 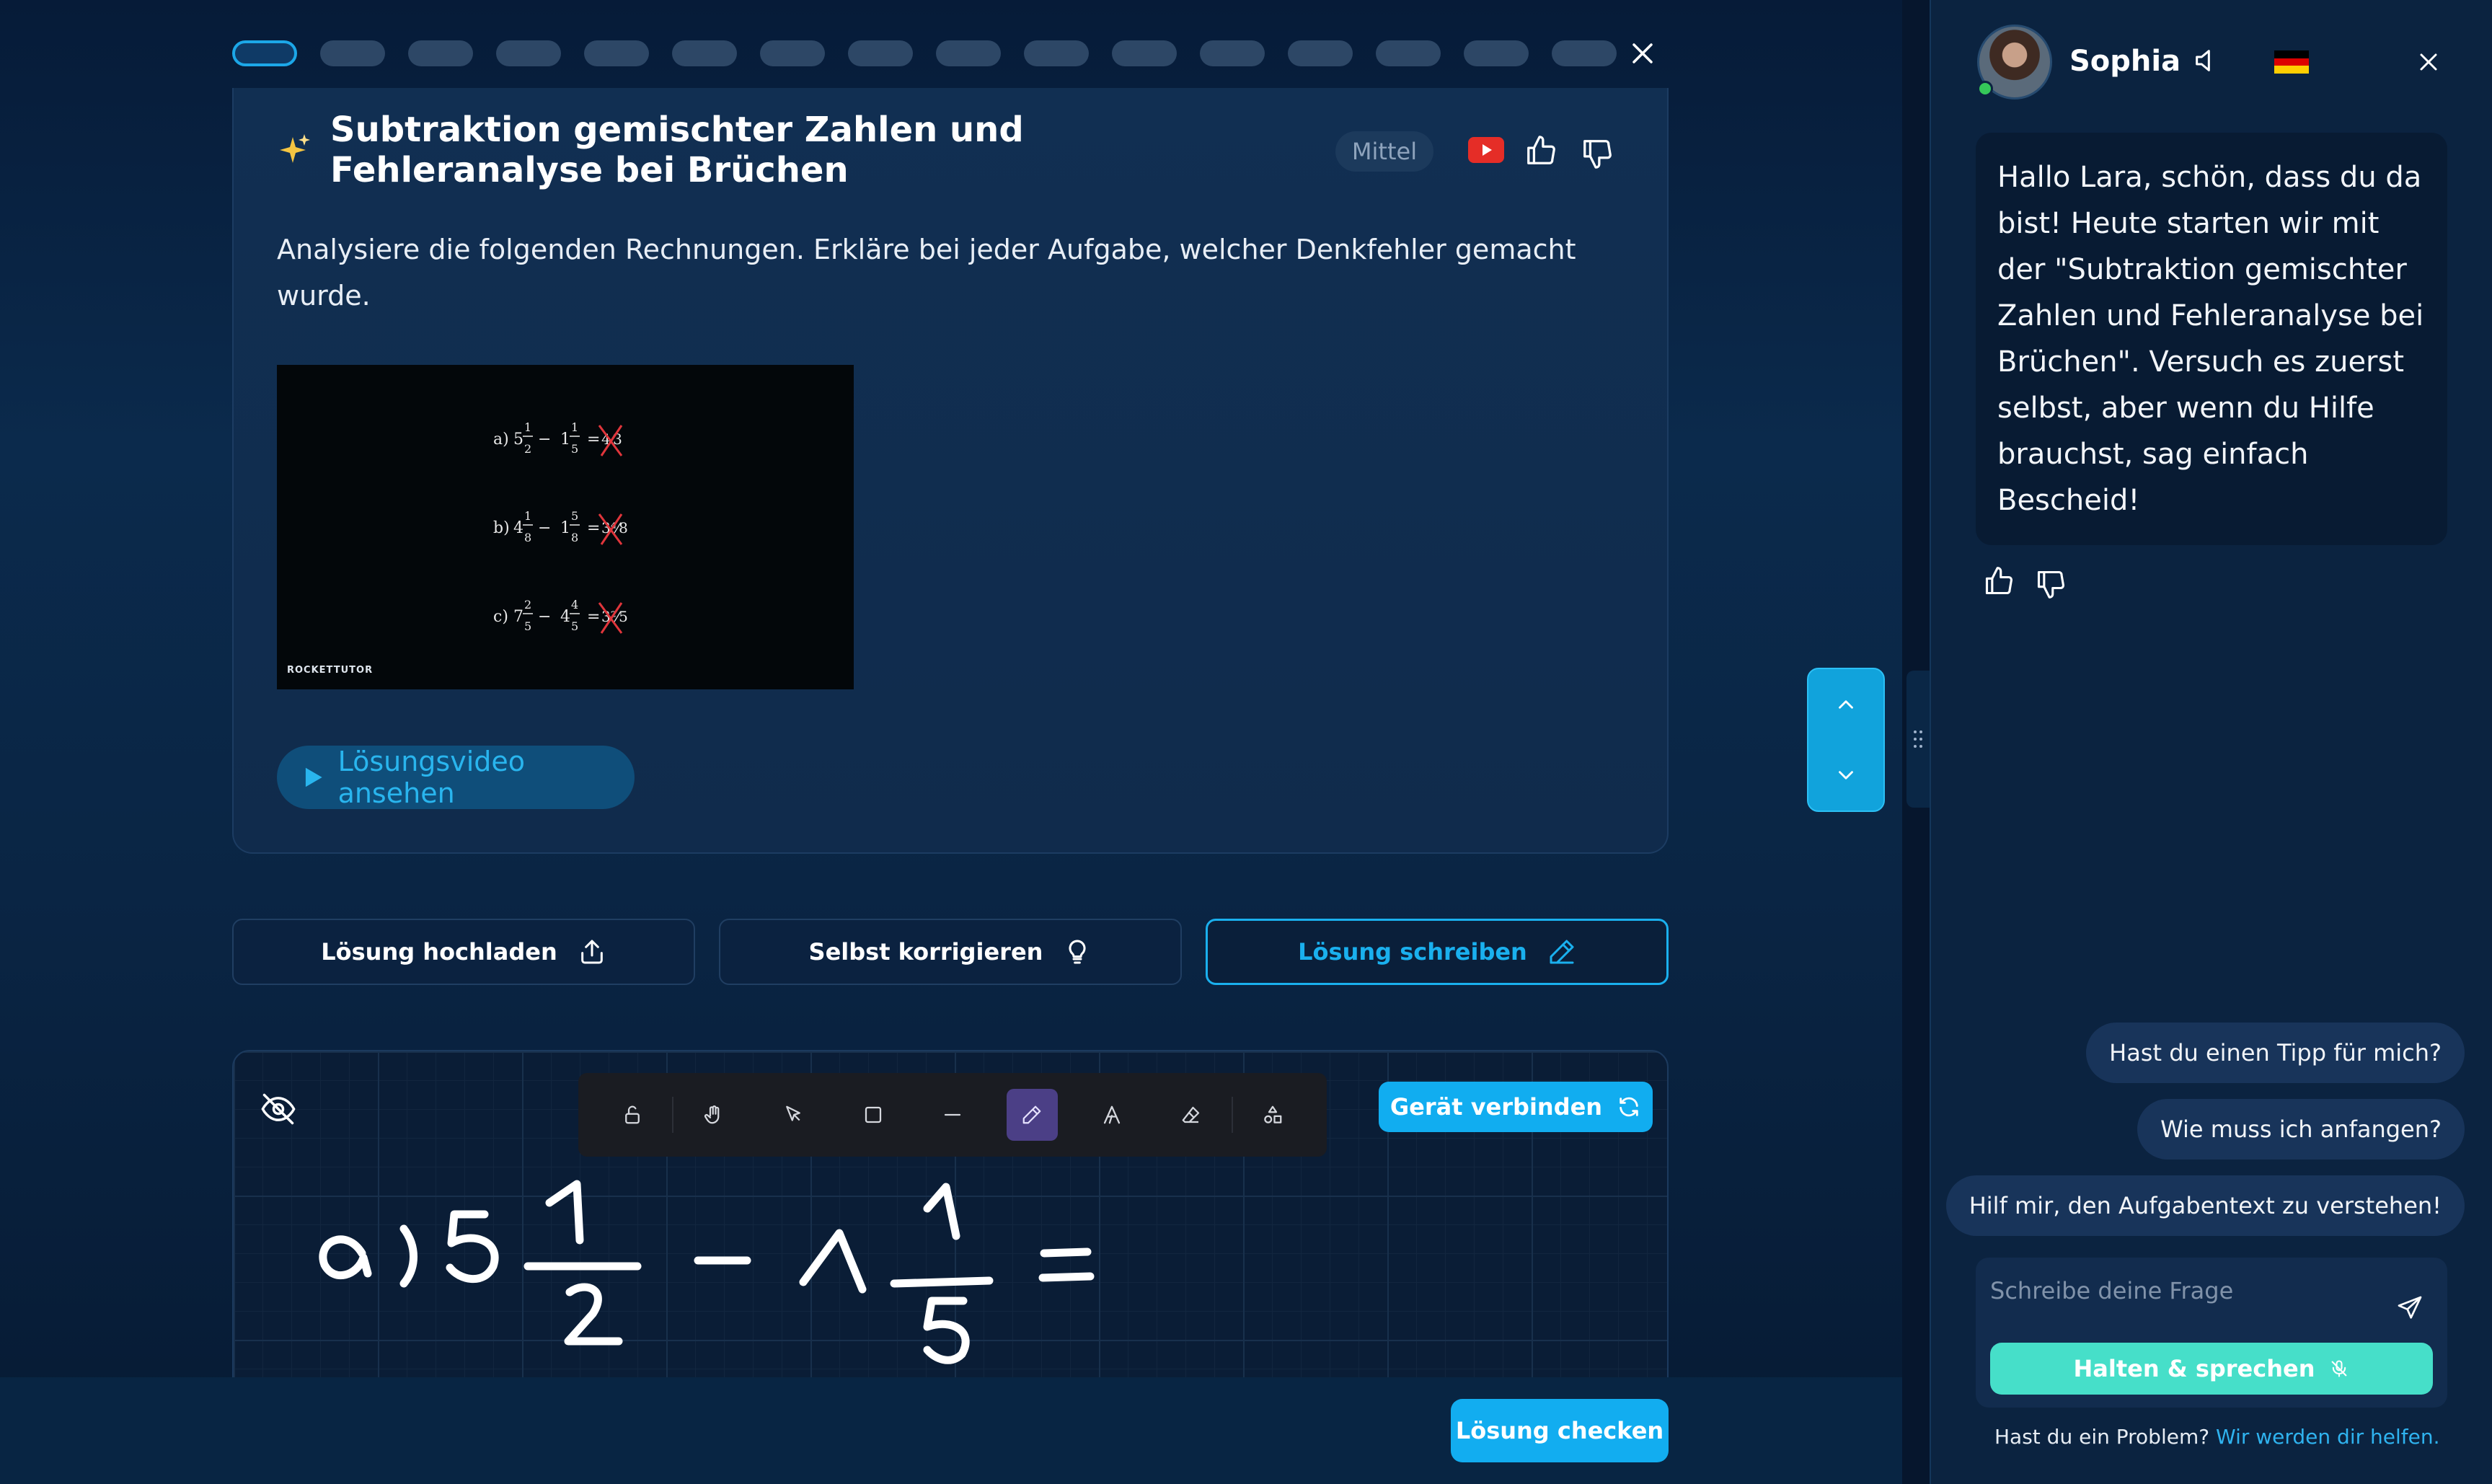 I want to click on upload-icon, so click(x=591, y=952).